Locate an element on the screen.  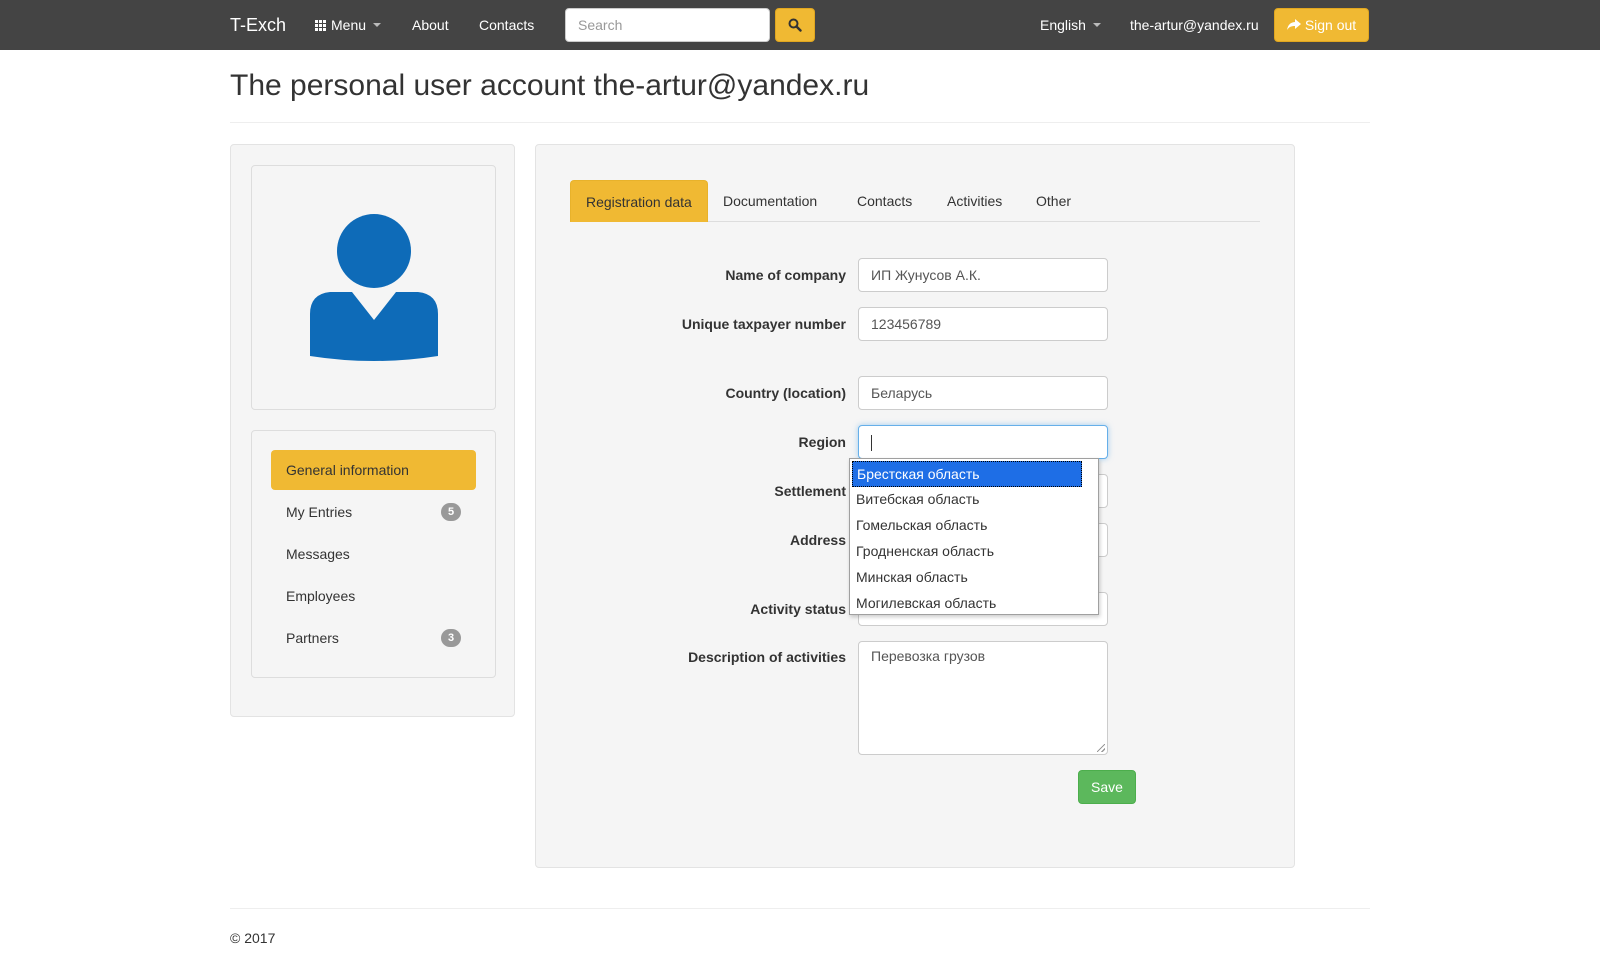
count-badge: 3 is located at coordinates (451, 638).